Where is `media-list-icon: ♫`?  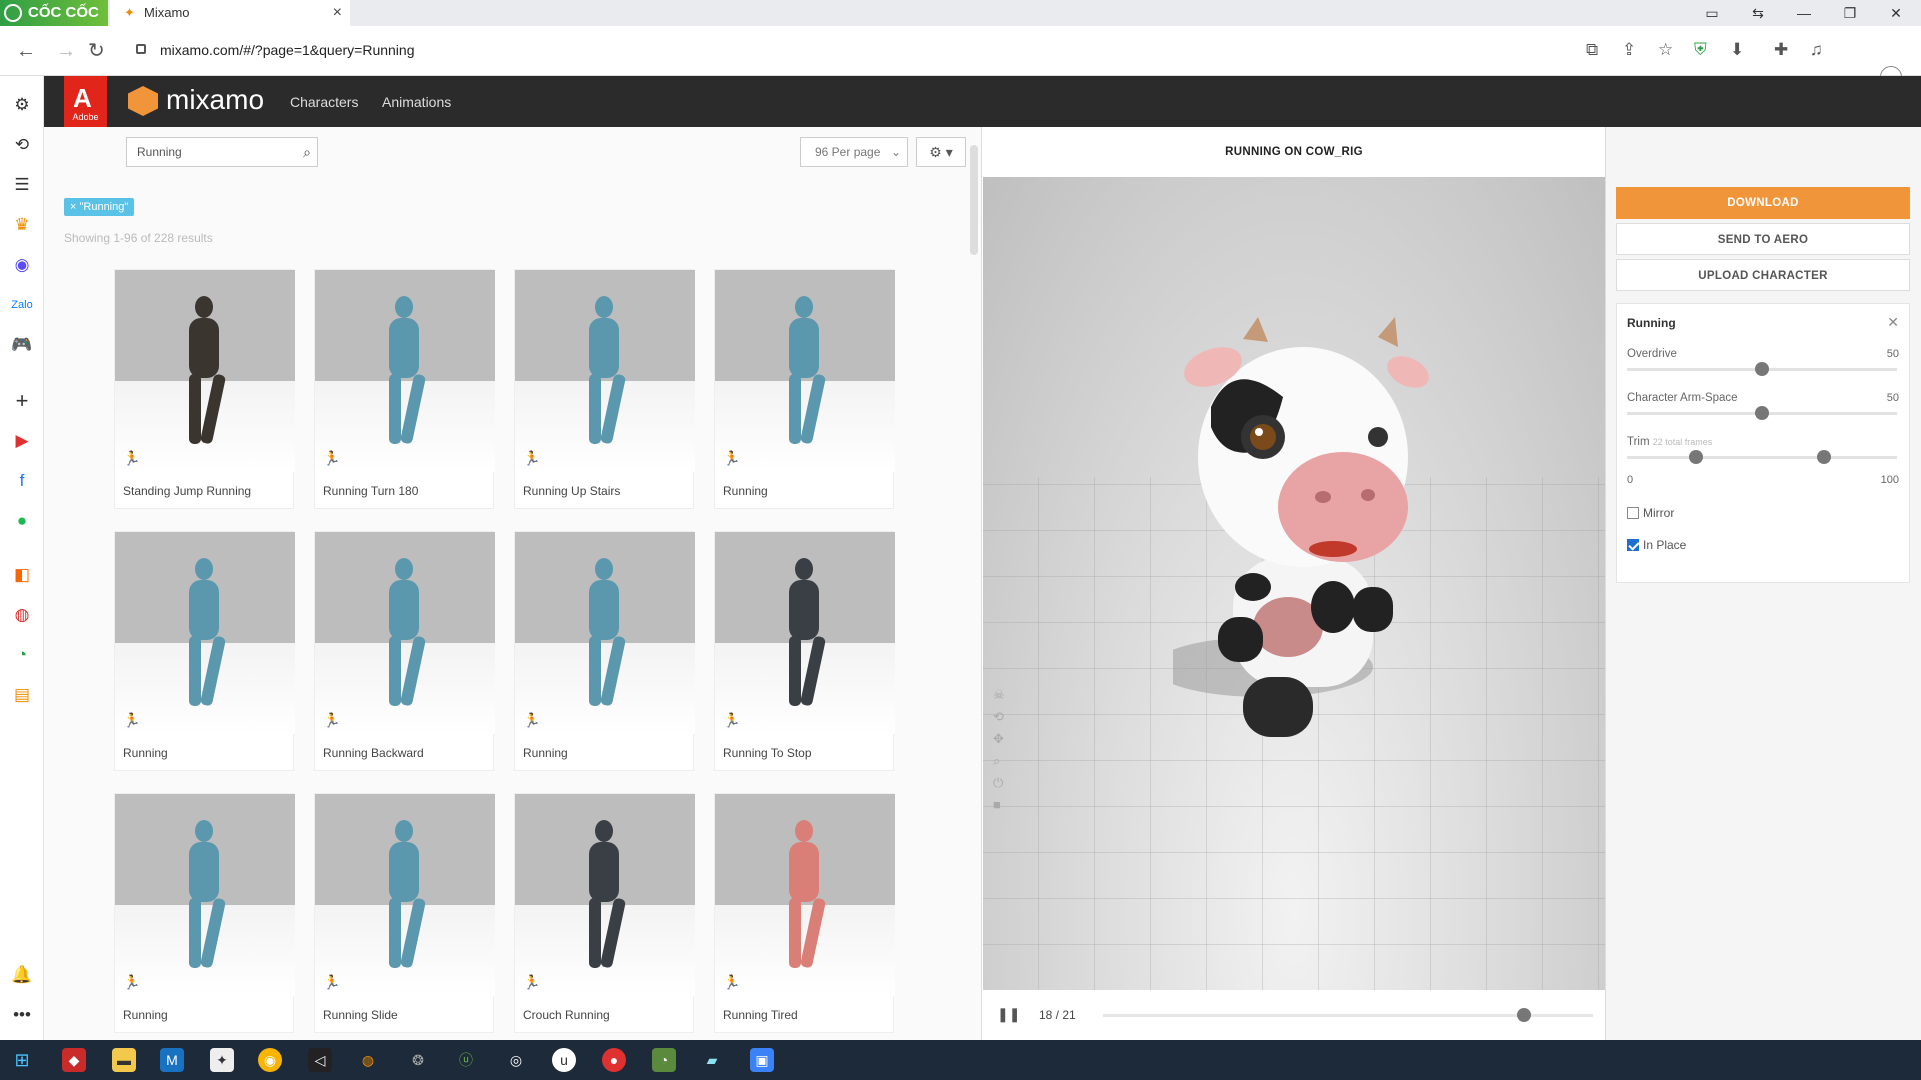 media-list-icon: ♫ is located at coordinates (1816, 50).